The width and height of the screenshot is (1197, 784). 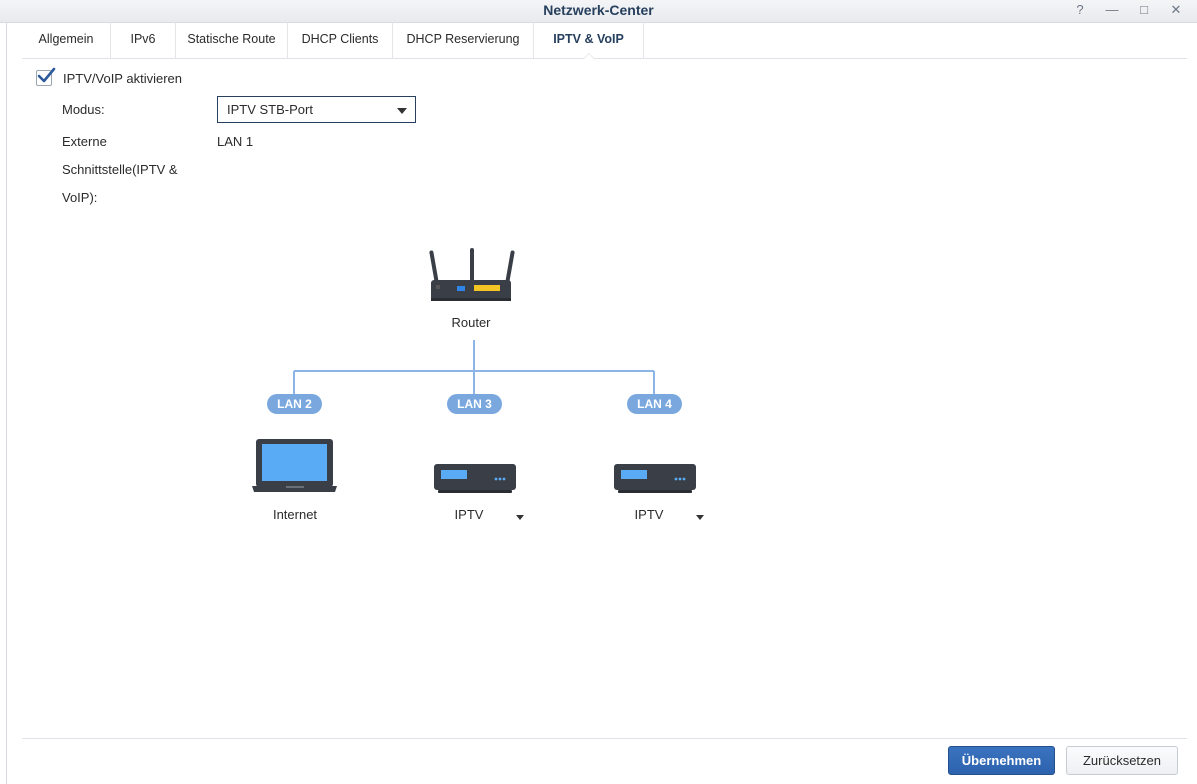 I want to click on laptop-icon, so click(x=294, y=465).